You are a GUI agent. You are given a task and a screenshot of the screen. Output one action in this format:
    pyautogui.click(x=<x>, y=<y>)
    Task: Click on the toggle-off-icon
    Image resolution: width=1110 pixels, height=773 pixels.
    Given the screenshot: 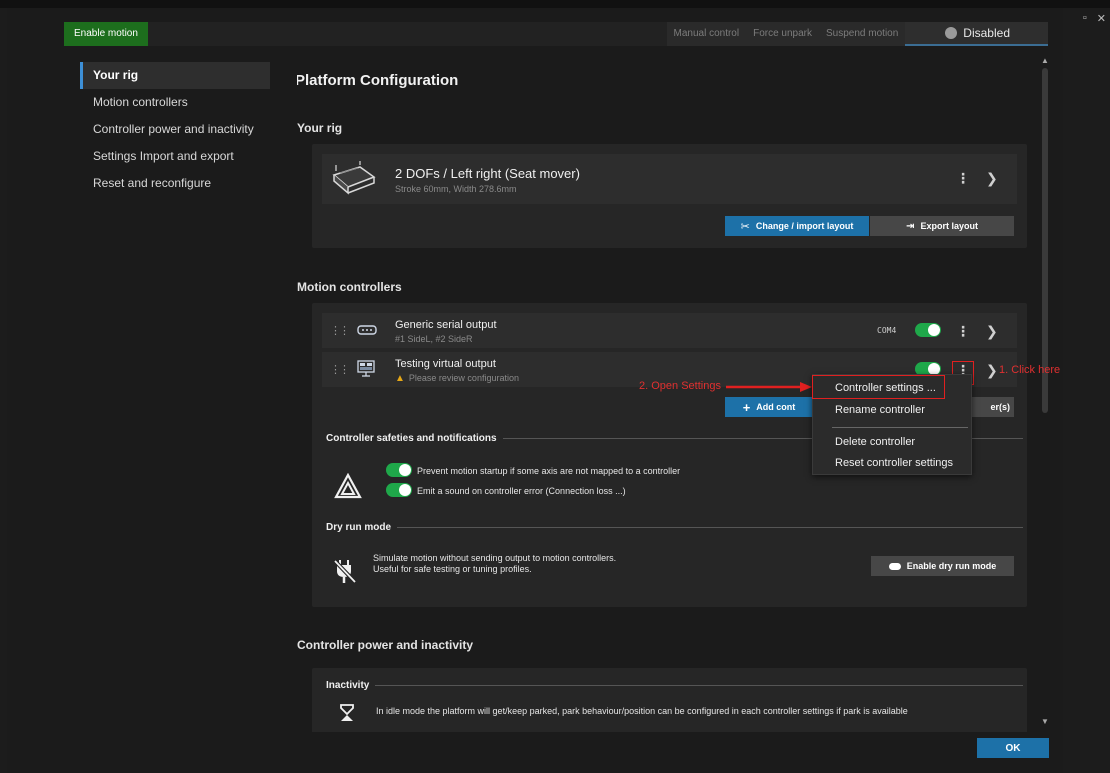 What is the action you would take?
    pyautogui.click(x=894, y=566)
    